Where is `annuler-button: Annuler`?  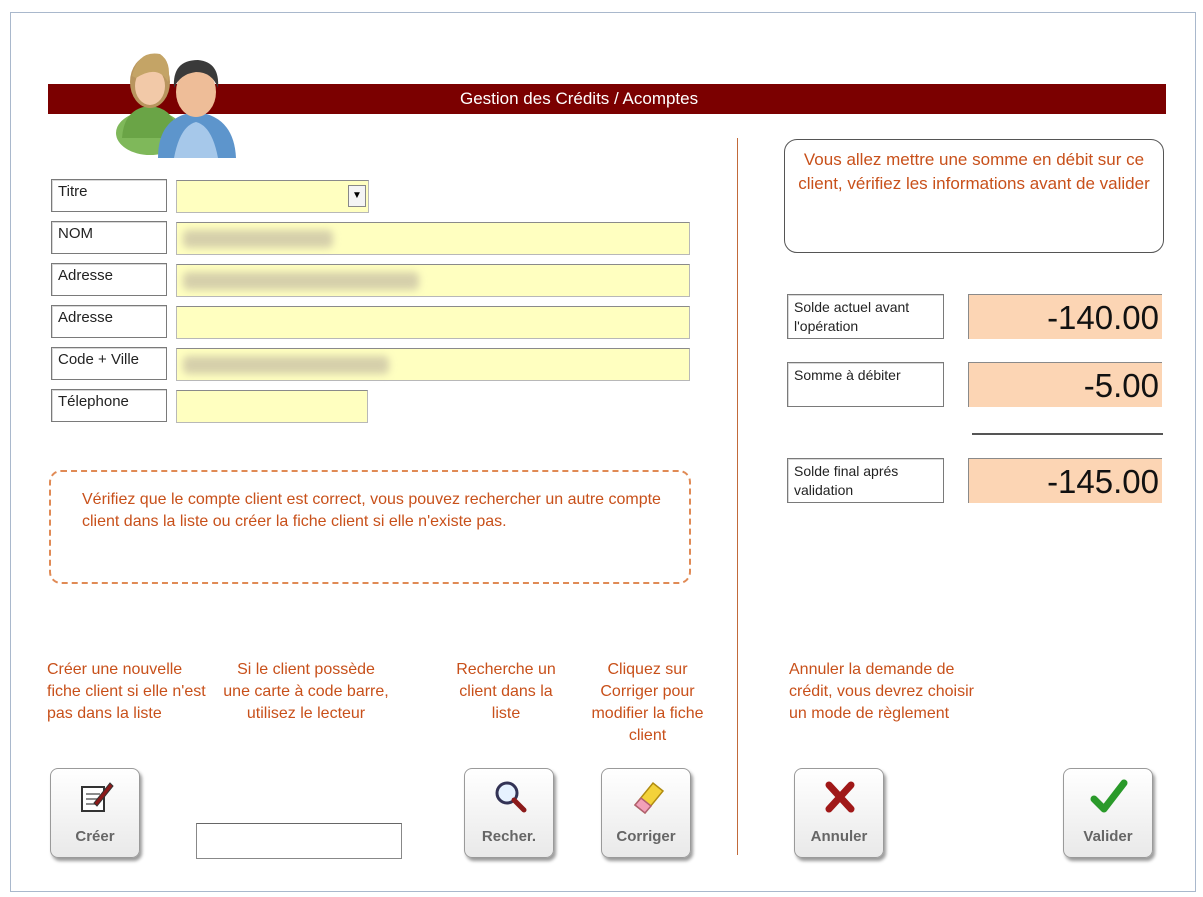 annuler-button: Annuler is located at coordinates (839, 813).